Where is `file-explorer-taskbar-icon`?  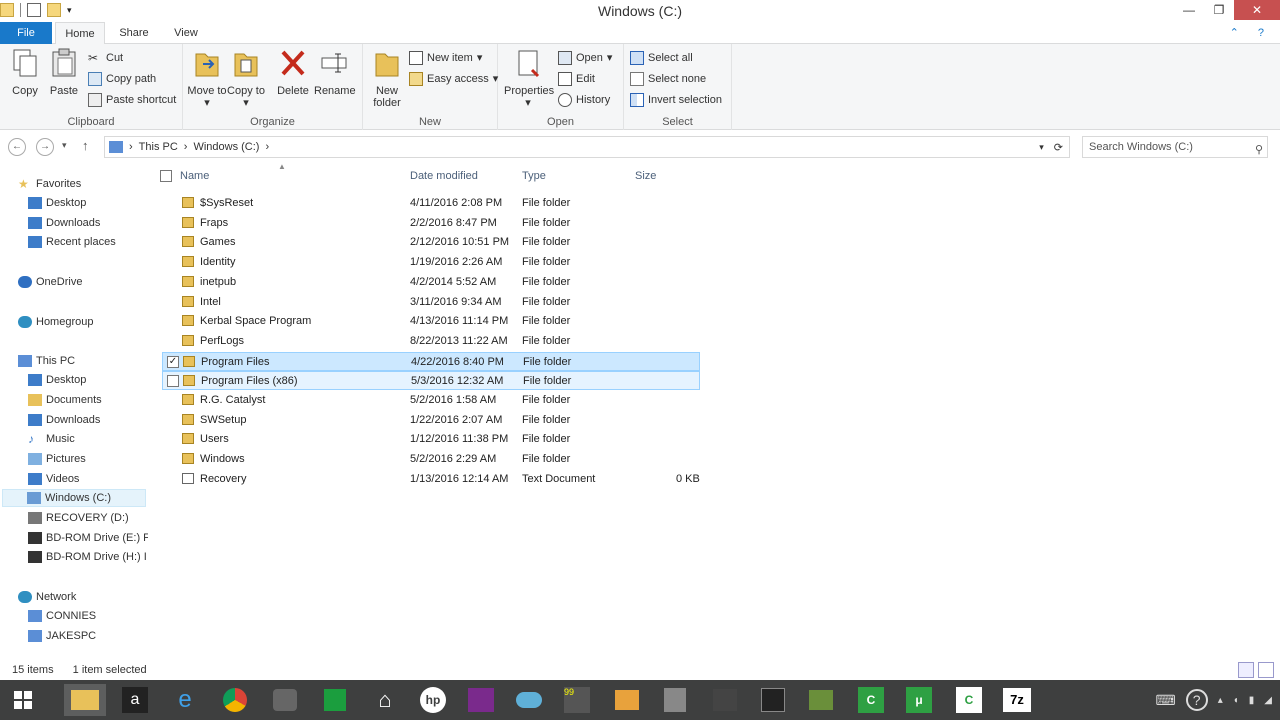
file-explorer-taskbar-icon is located at coordinates (85, 700).